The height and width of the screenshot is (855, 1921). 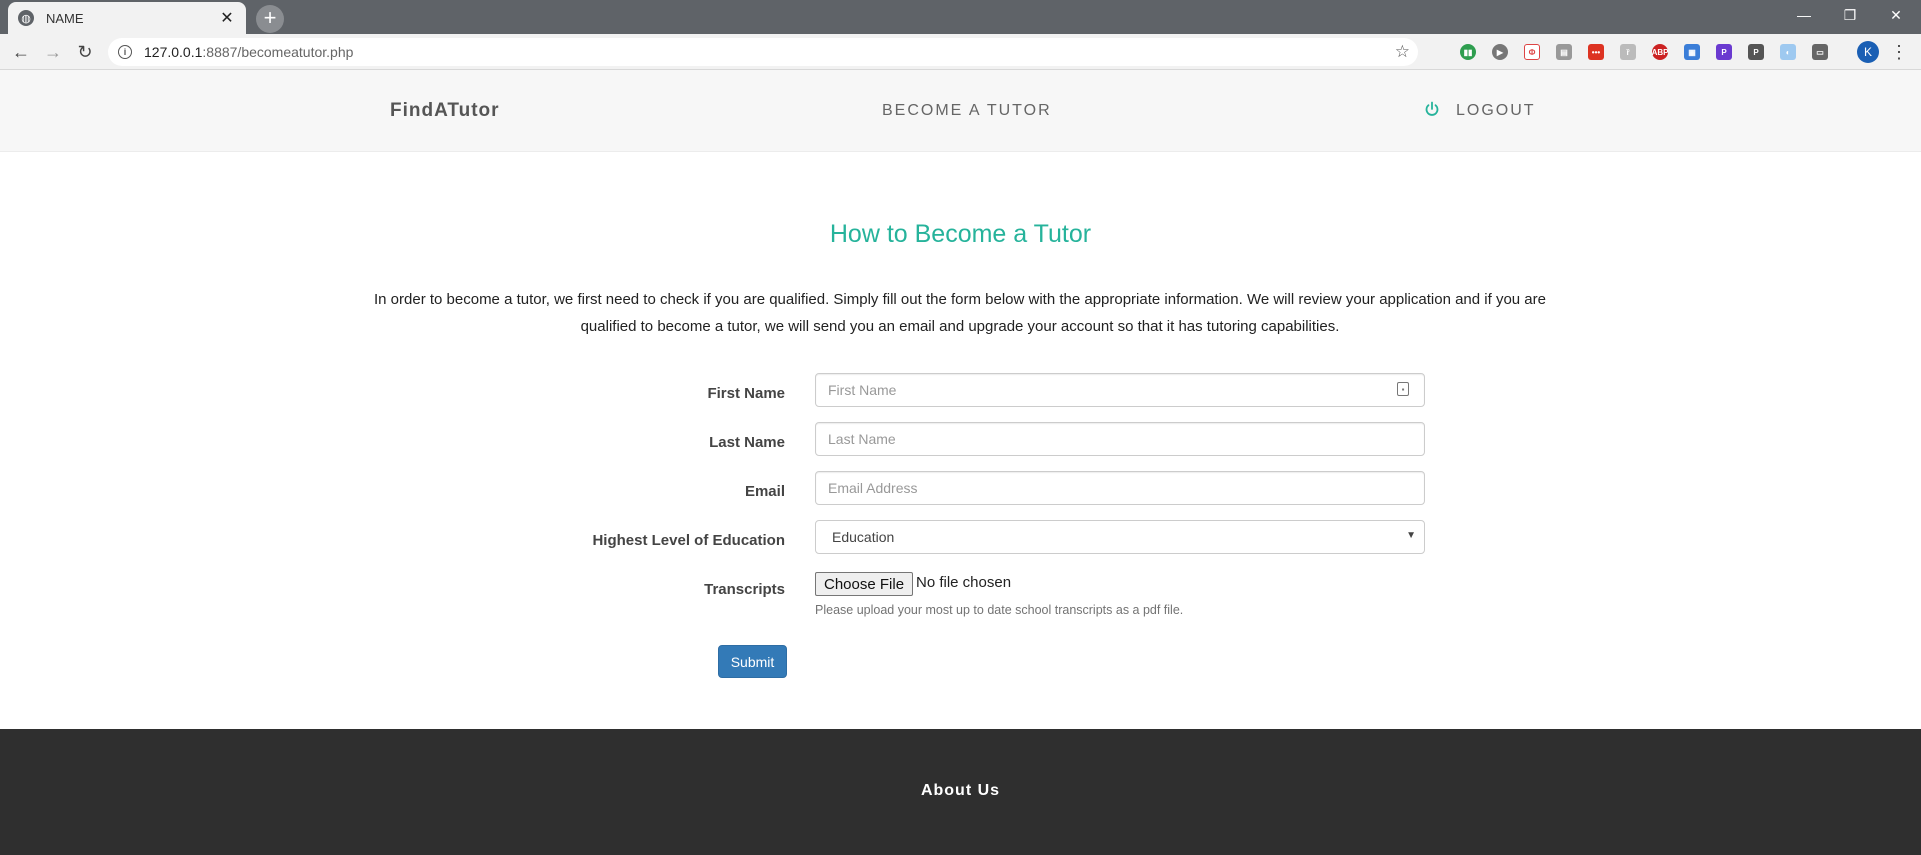 I want to click on page-title: How to Become a Tutor, so click(x=960, y=234).